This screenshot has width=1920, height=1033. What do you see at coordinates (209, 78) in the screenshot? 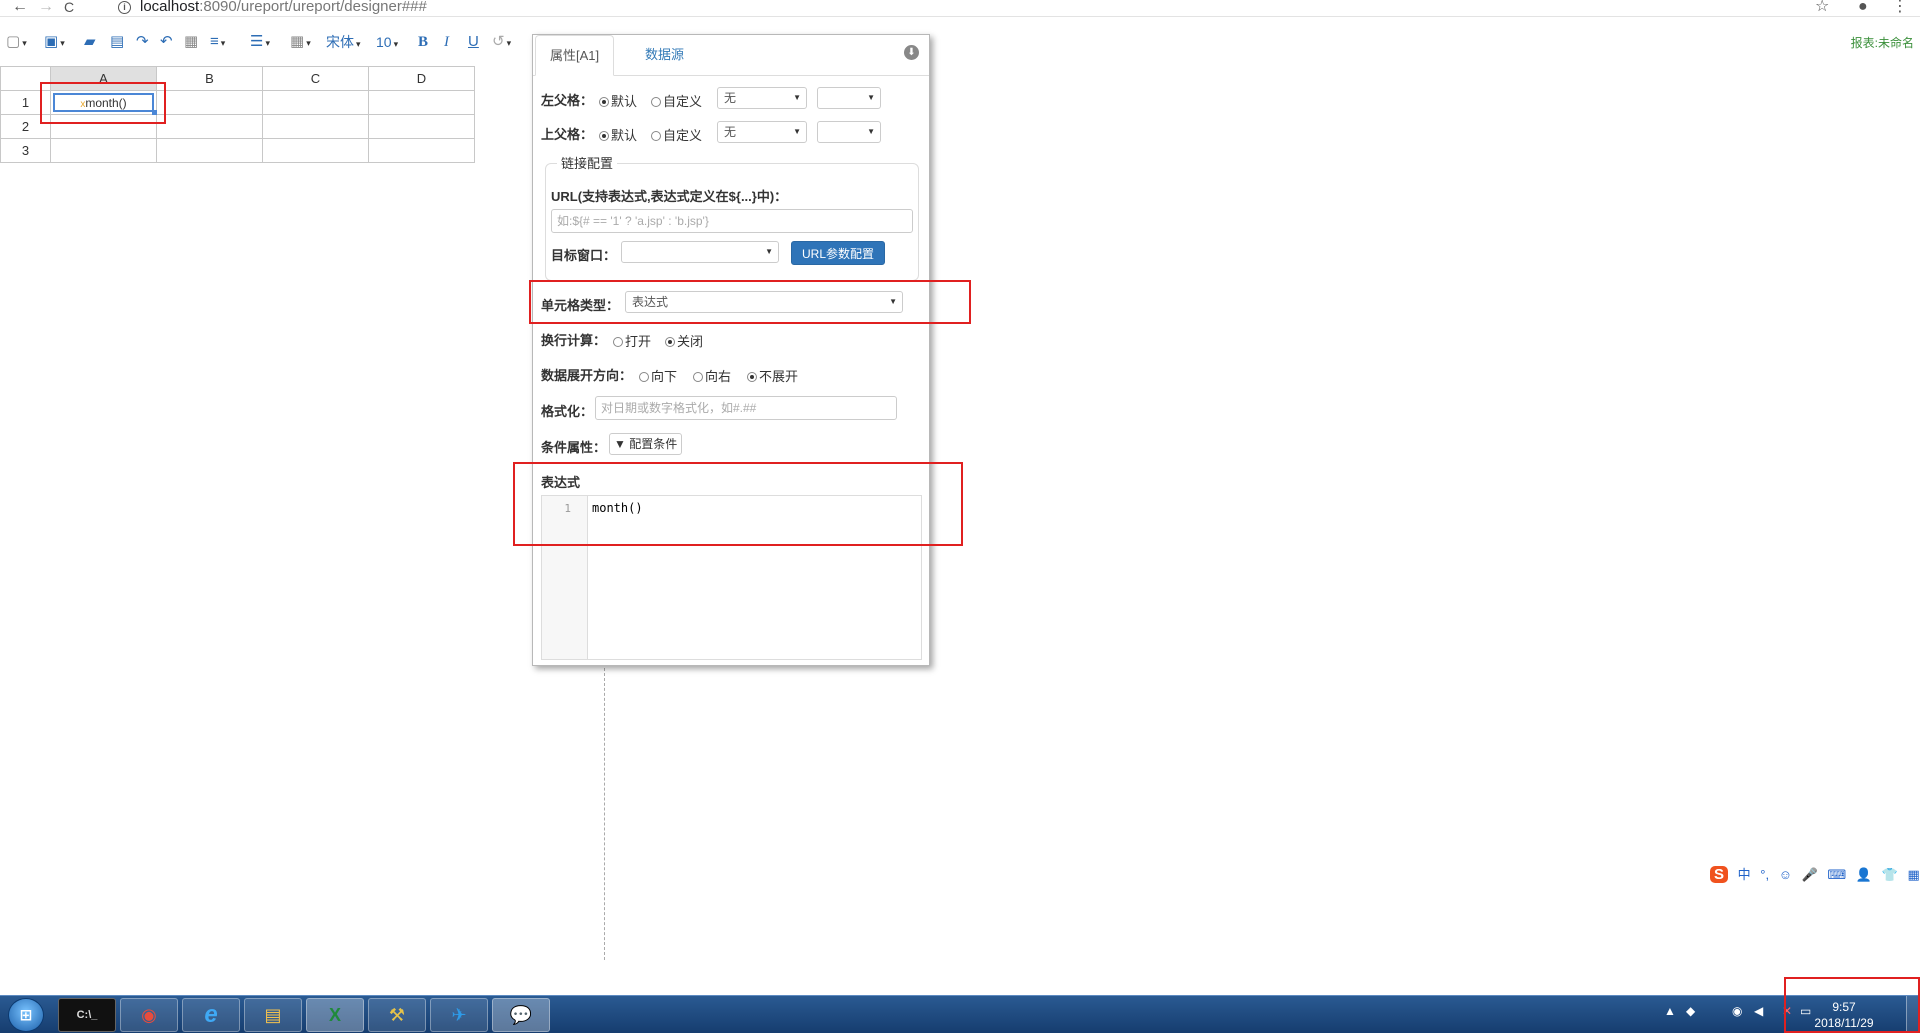
I see `column-header-b: B` at bounding box center [209, 78].